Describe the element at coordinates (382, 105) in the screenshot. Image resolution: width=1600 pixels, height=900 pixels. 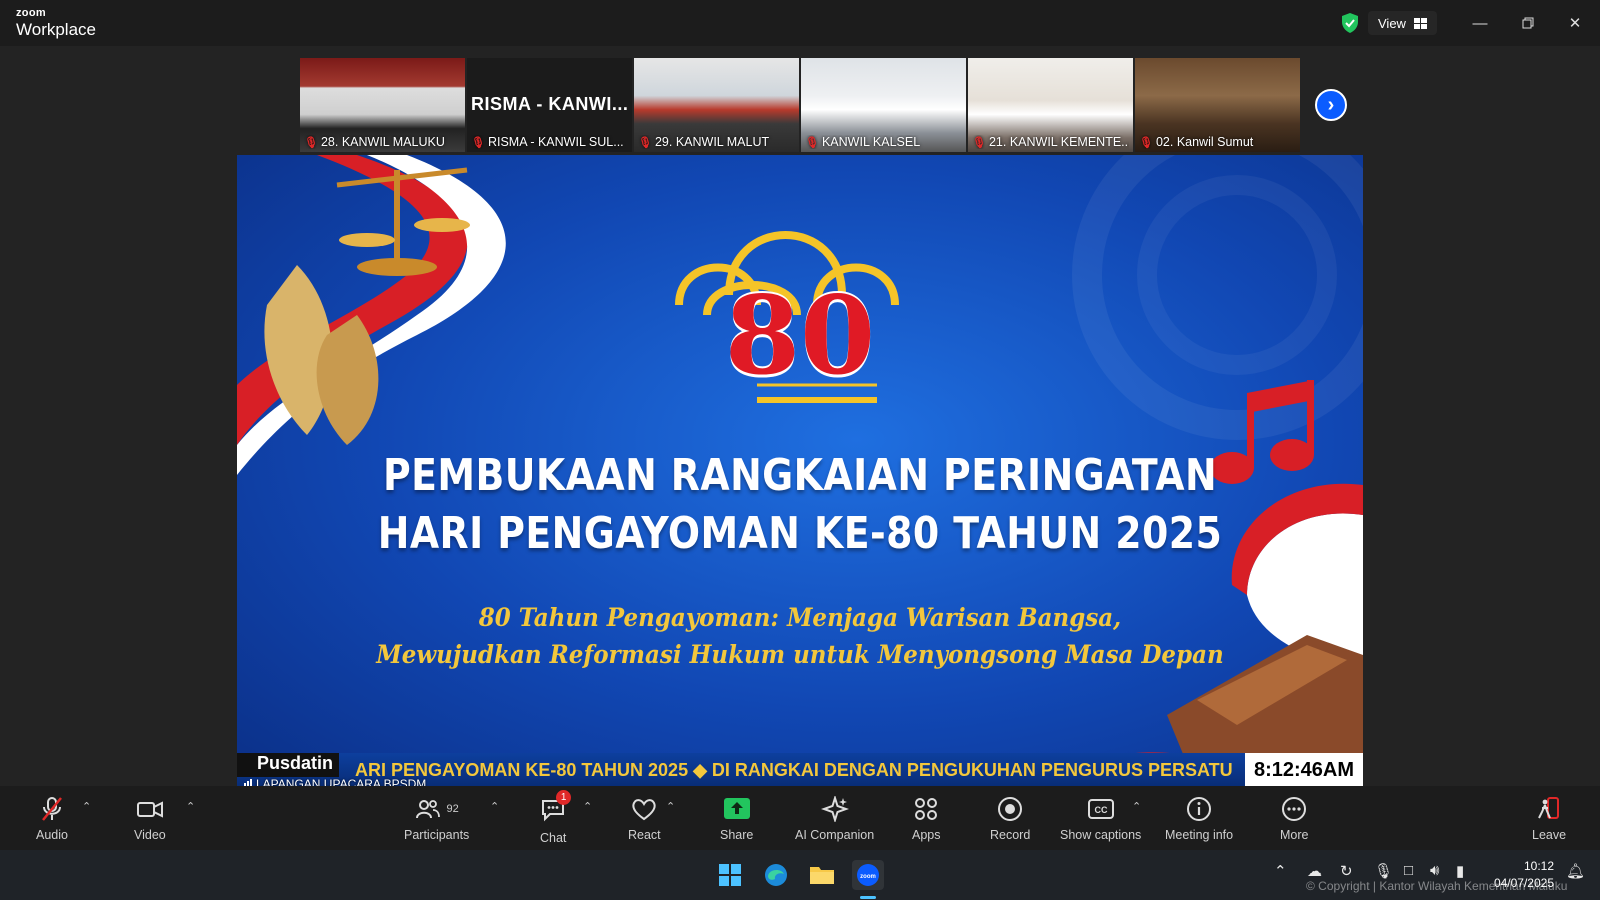
I see `participant-tile: 🎙︎ 28. KANWIL MALUKU` at that location.